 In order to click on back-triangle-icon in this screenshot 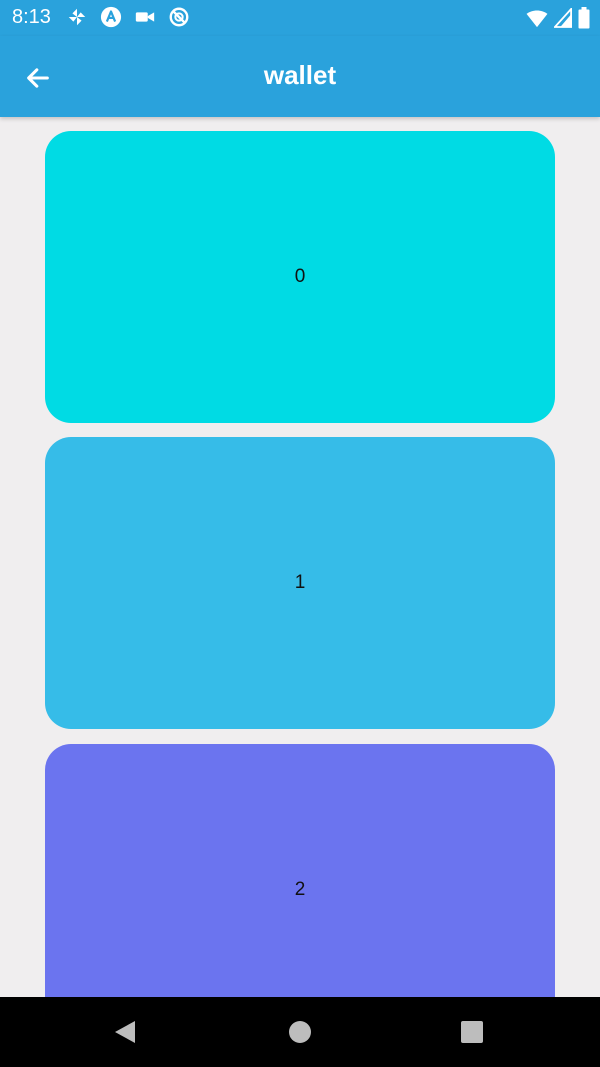, I will do `click(125, 1032)`.